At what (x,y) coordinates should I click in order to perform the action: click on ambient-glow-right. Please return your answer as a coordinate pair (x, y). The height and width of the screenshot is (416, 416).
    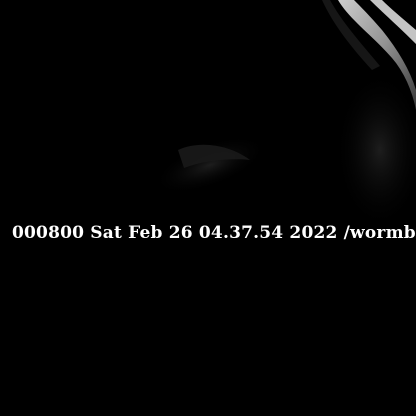
    Looking at the image, I should click on (375, 150).